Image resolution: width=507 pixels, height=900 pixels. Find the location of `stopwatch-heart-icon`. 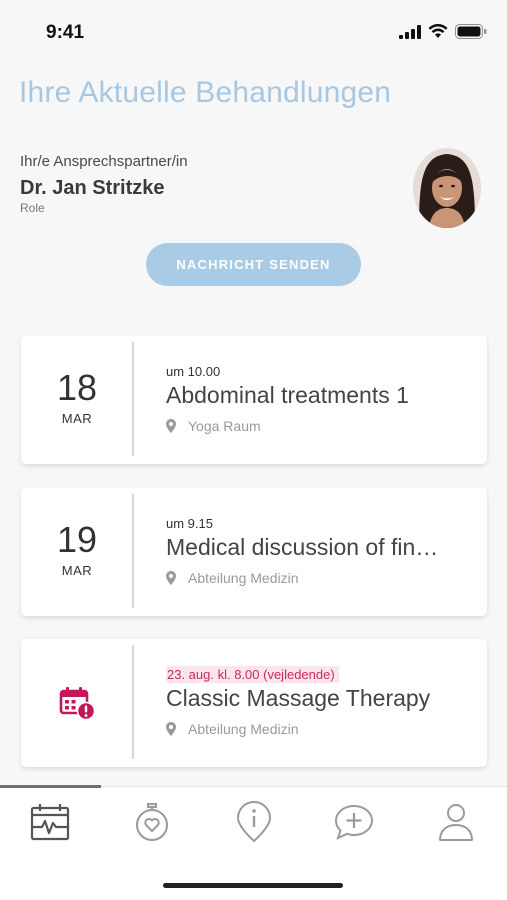

stopwatch-heart-icon is located at coordinates (152, 822).